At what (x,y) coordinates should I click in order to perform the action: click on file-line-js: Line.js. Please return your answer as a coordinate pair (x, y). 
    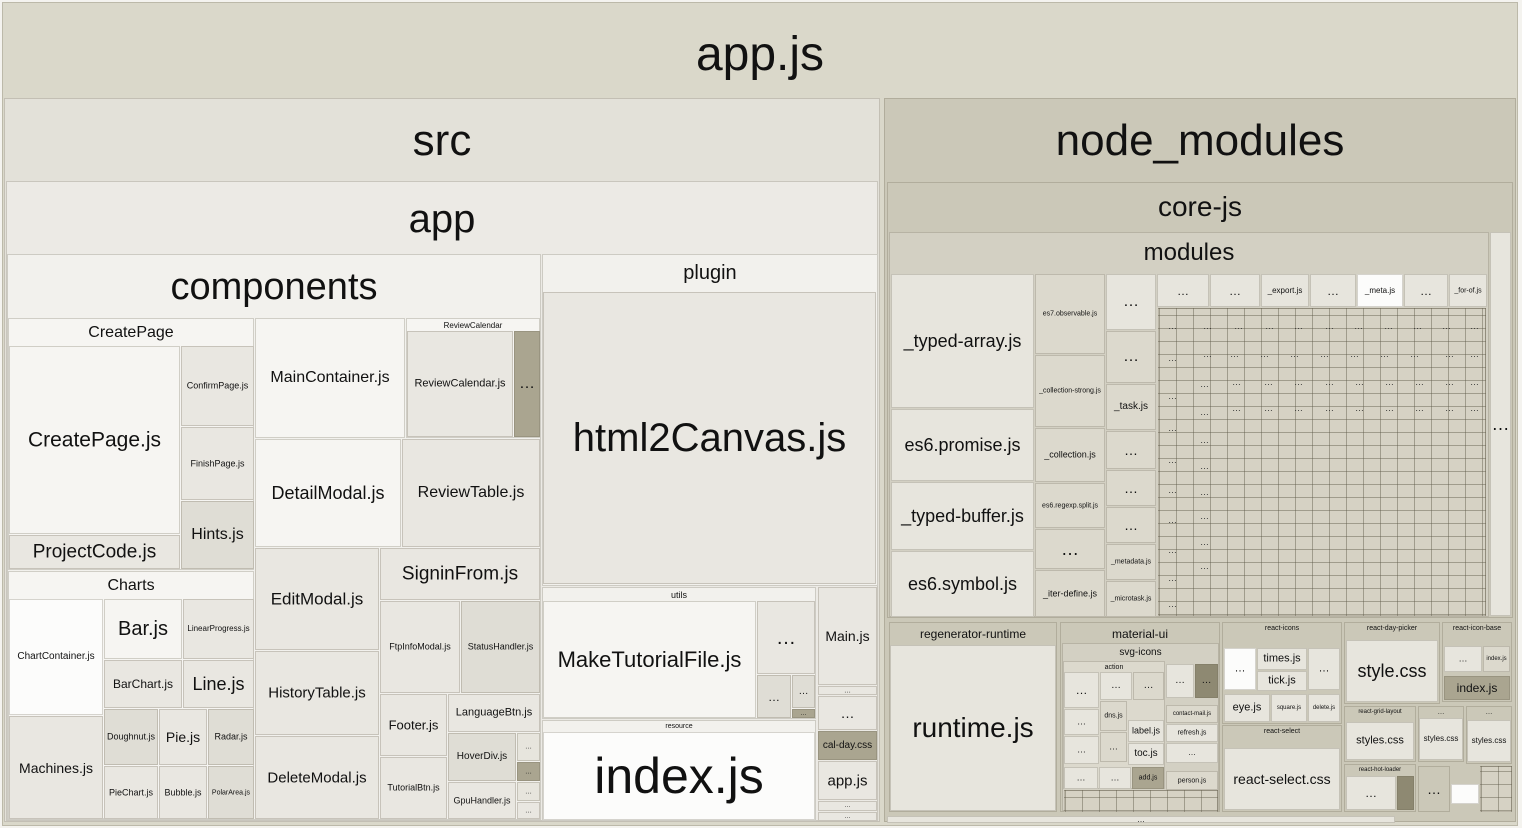
    Looking at the image, I should click on (218, 684).